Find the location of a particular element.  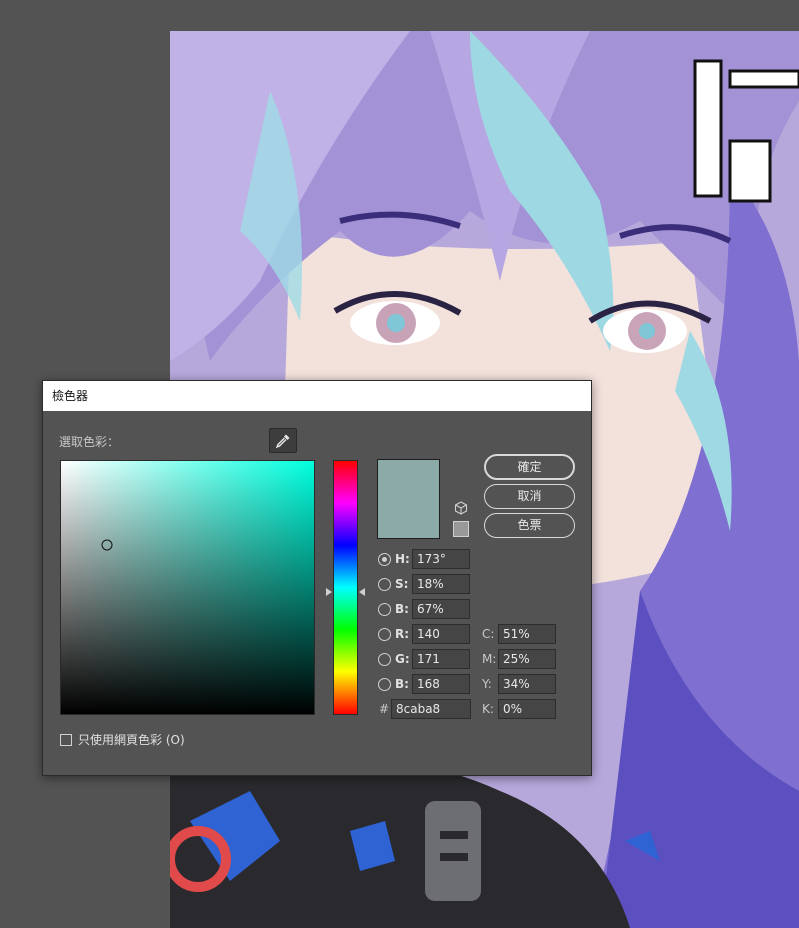

red-row: R: 140 is located at coordinates (424, 634).